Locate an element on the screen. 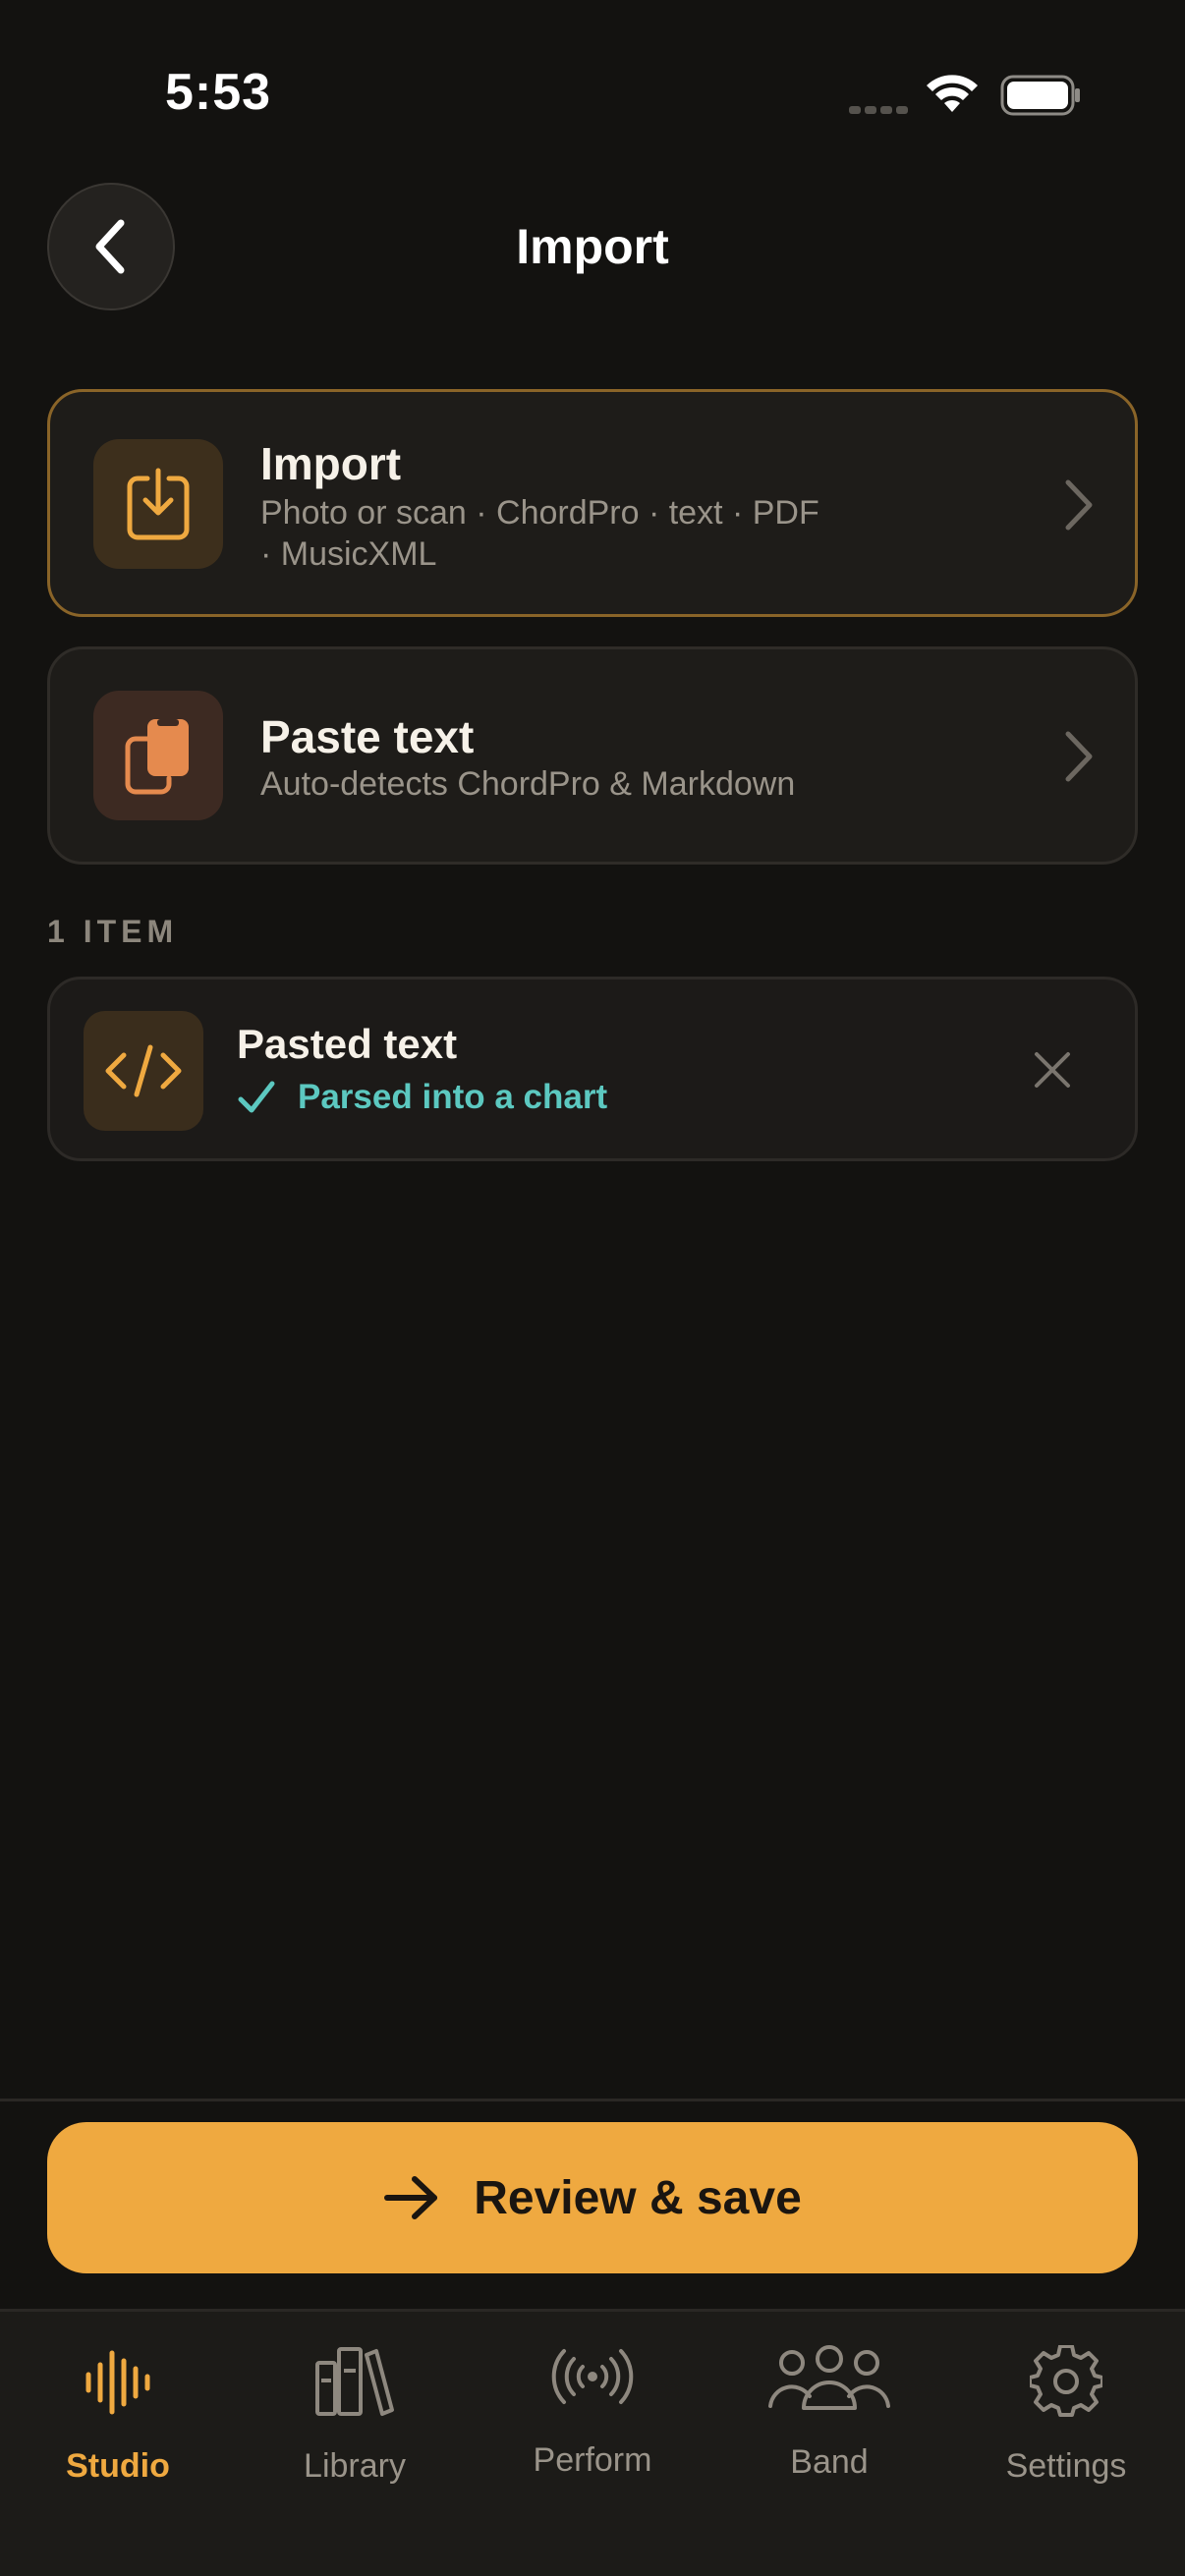 This screenshot has width=1185, height=2576. item-status: Parsed into a chart is located at coordinates (422, 1097).